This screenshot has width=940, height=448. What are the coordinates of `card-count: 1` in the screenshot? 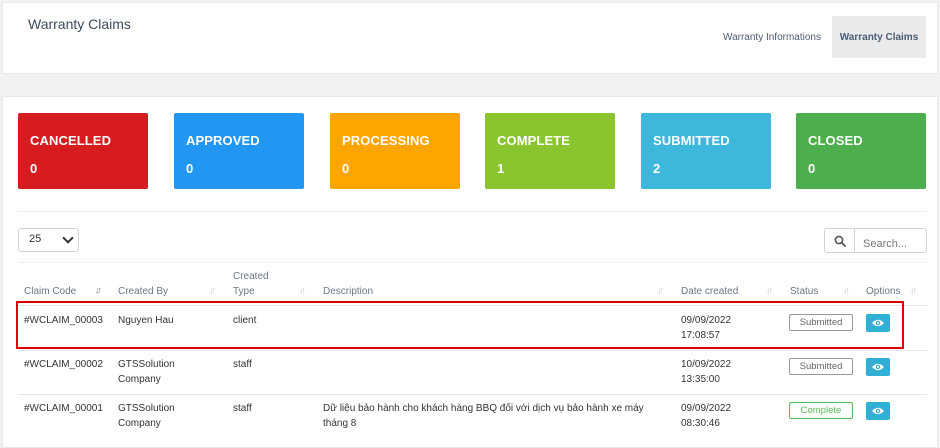 It's located at (501, 168).